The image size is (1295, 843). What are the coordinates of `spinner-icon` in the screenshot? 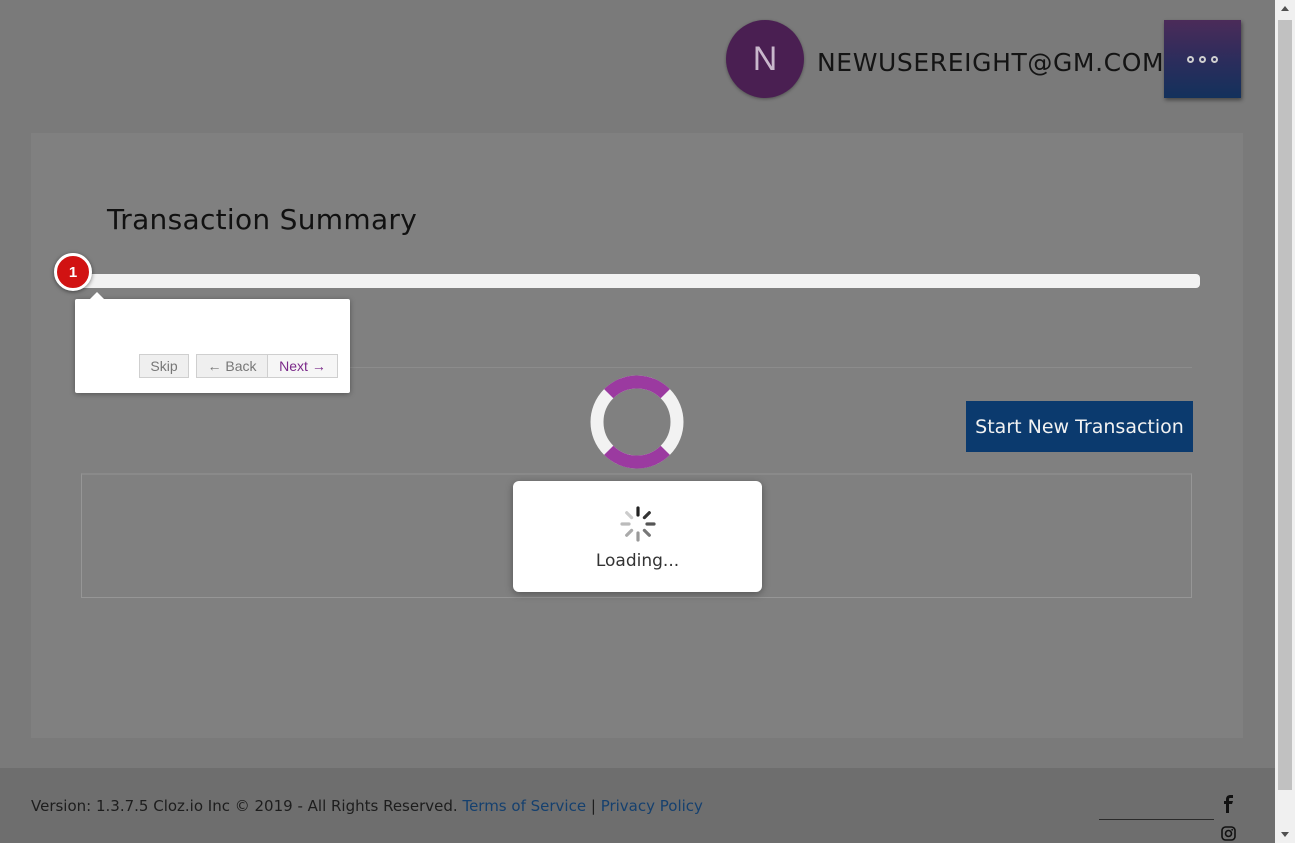 It's located at (638, 524).